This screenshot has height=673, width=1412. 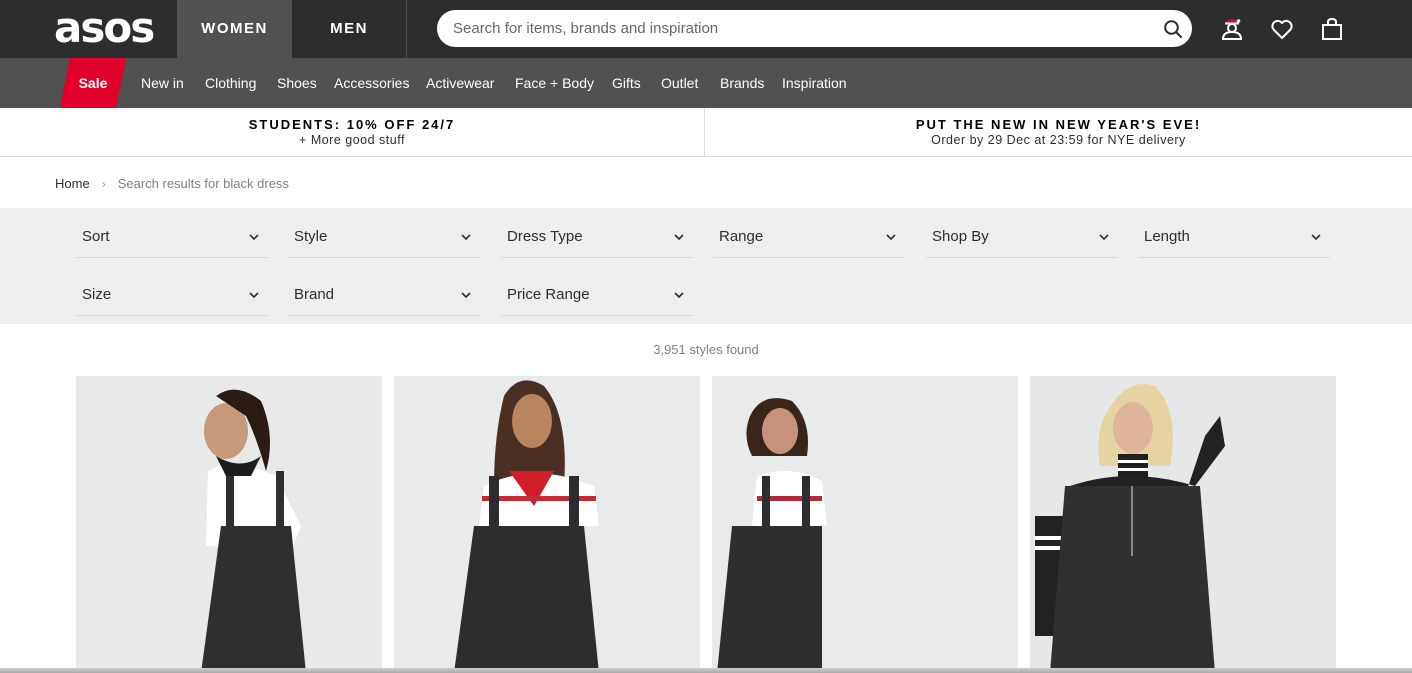 What do you see at coordinates (1173, 29) in the screenshot?
I see `search-icon` at bounding box center [1173, 29].